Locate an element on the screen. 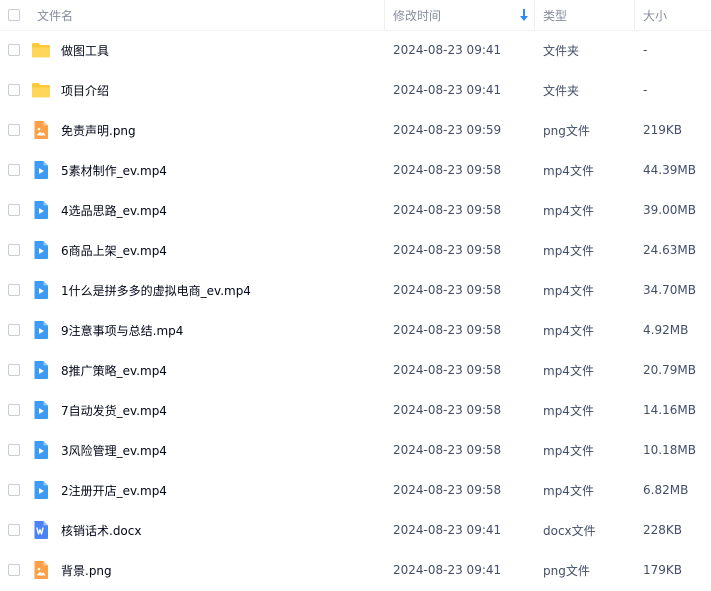 Image resolution: width=711 pixels, height=591 pixels. file-size: 228KB is located at coordinates (663, 530).